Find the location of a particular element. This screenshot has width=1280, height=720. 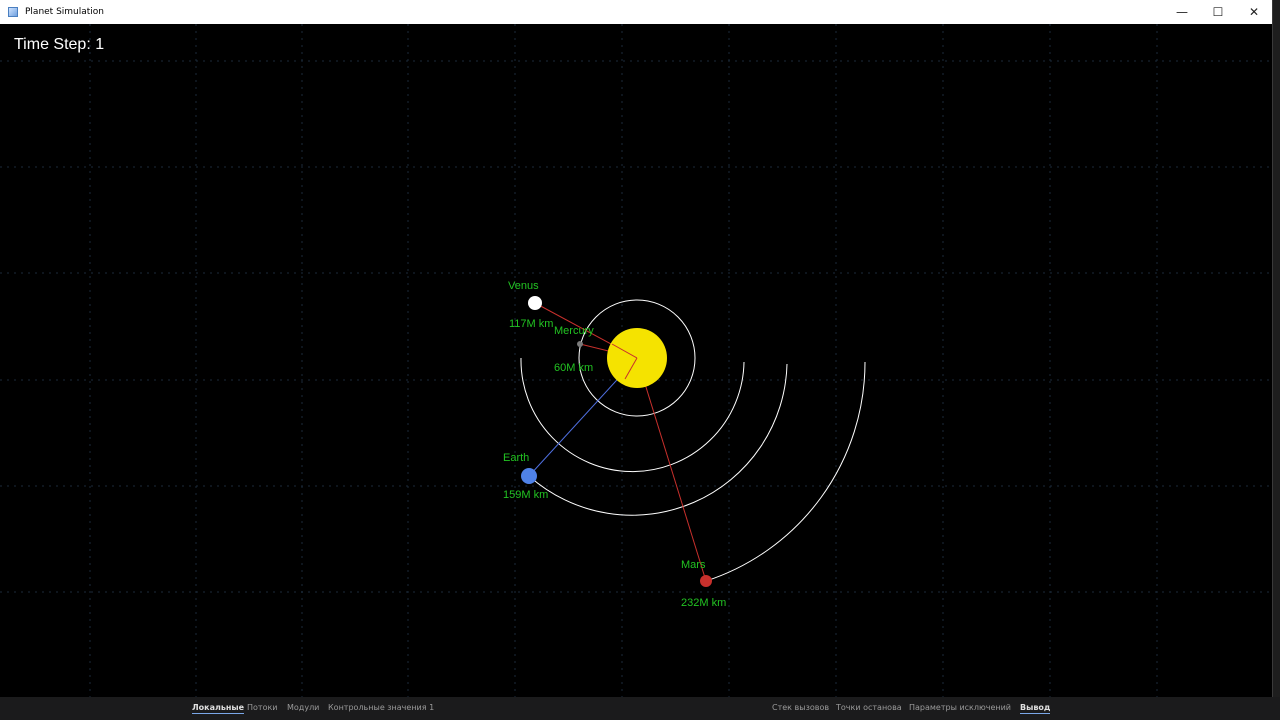

mercury-name-label: Mercury is located at coordinates (574, 331).